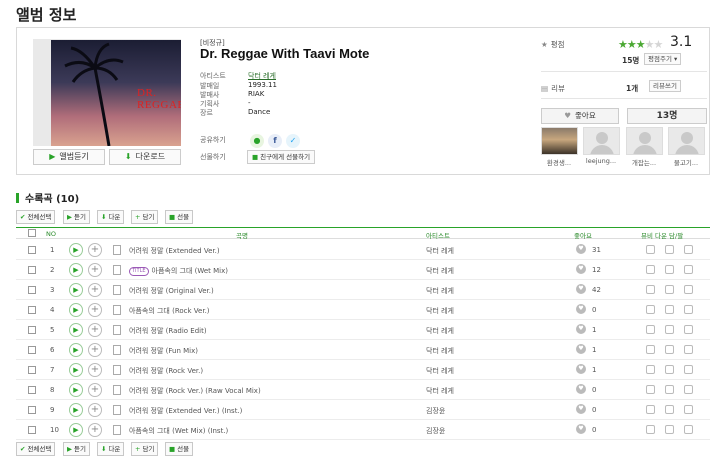 The width and height of the screenshot is (720, 458). What do you see at coordinates (293, 141) in the screenshot?
I see `twitter-share-icon: ✓` at bounding box center [293, 141].